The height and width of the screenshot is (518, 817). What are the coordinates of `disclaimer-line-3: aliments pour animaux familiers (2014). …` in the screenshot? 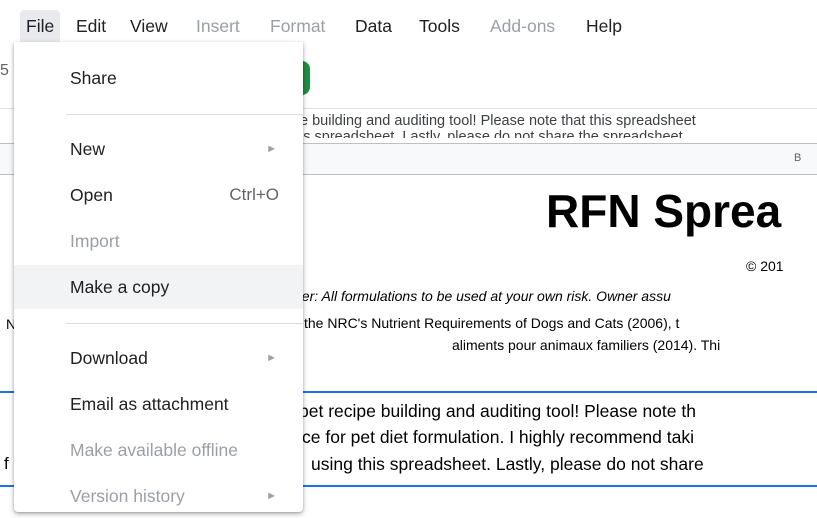 It's located at (586, 345).